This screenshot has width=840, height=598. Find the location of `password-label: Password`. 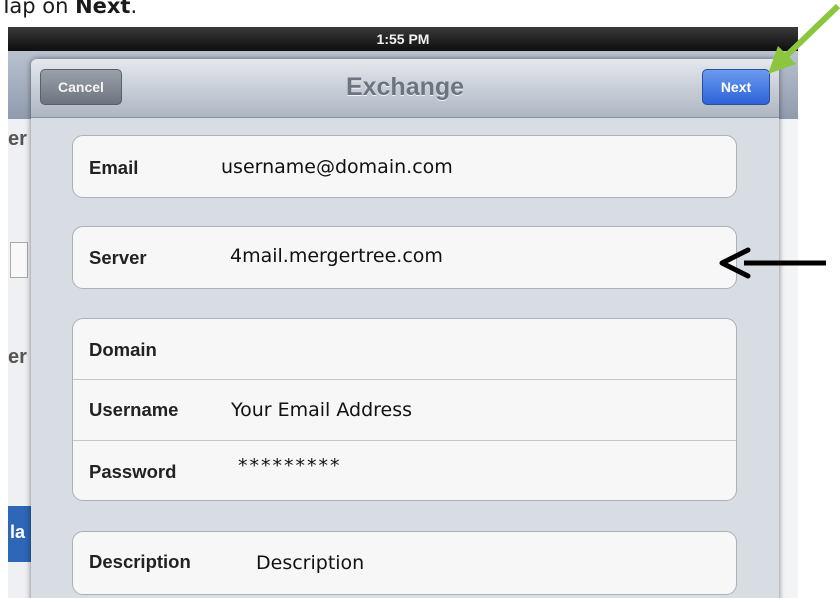

password-label: Password is located at coordinates (133, 471).